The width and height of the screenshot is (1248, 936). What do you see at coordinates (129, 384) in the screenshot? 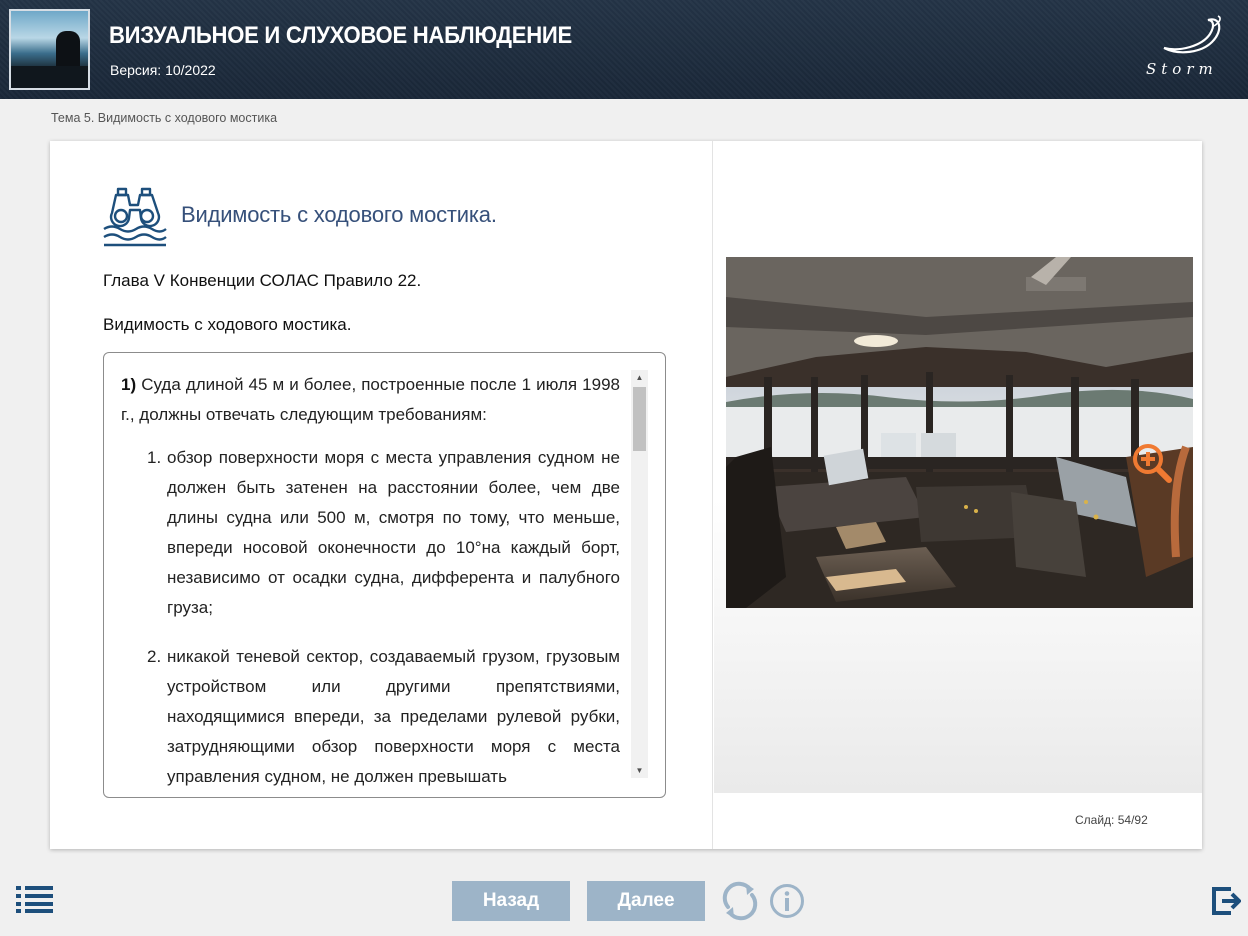
I see `intro-number: 1)` at bounding box center [129, 384].